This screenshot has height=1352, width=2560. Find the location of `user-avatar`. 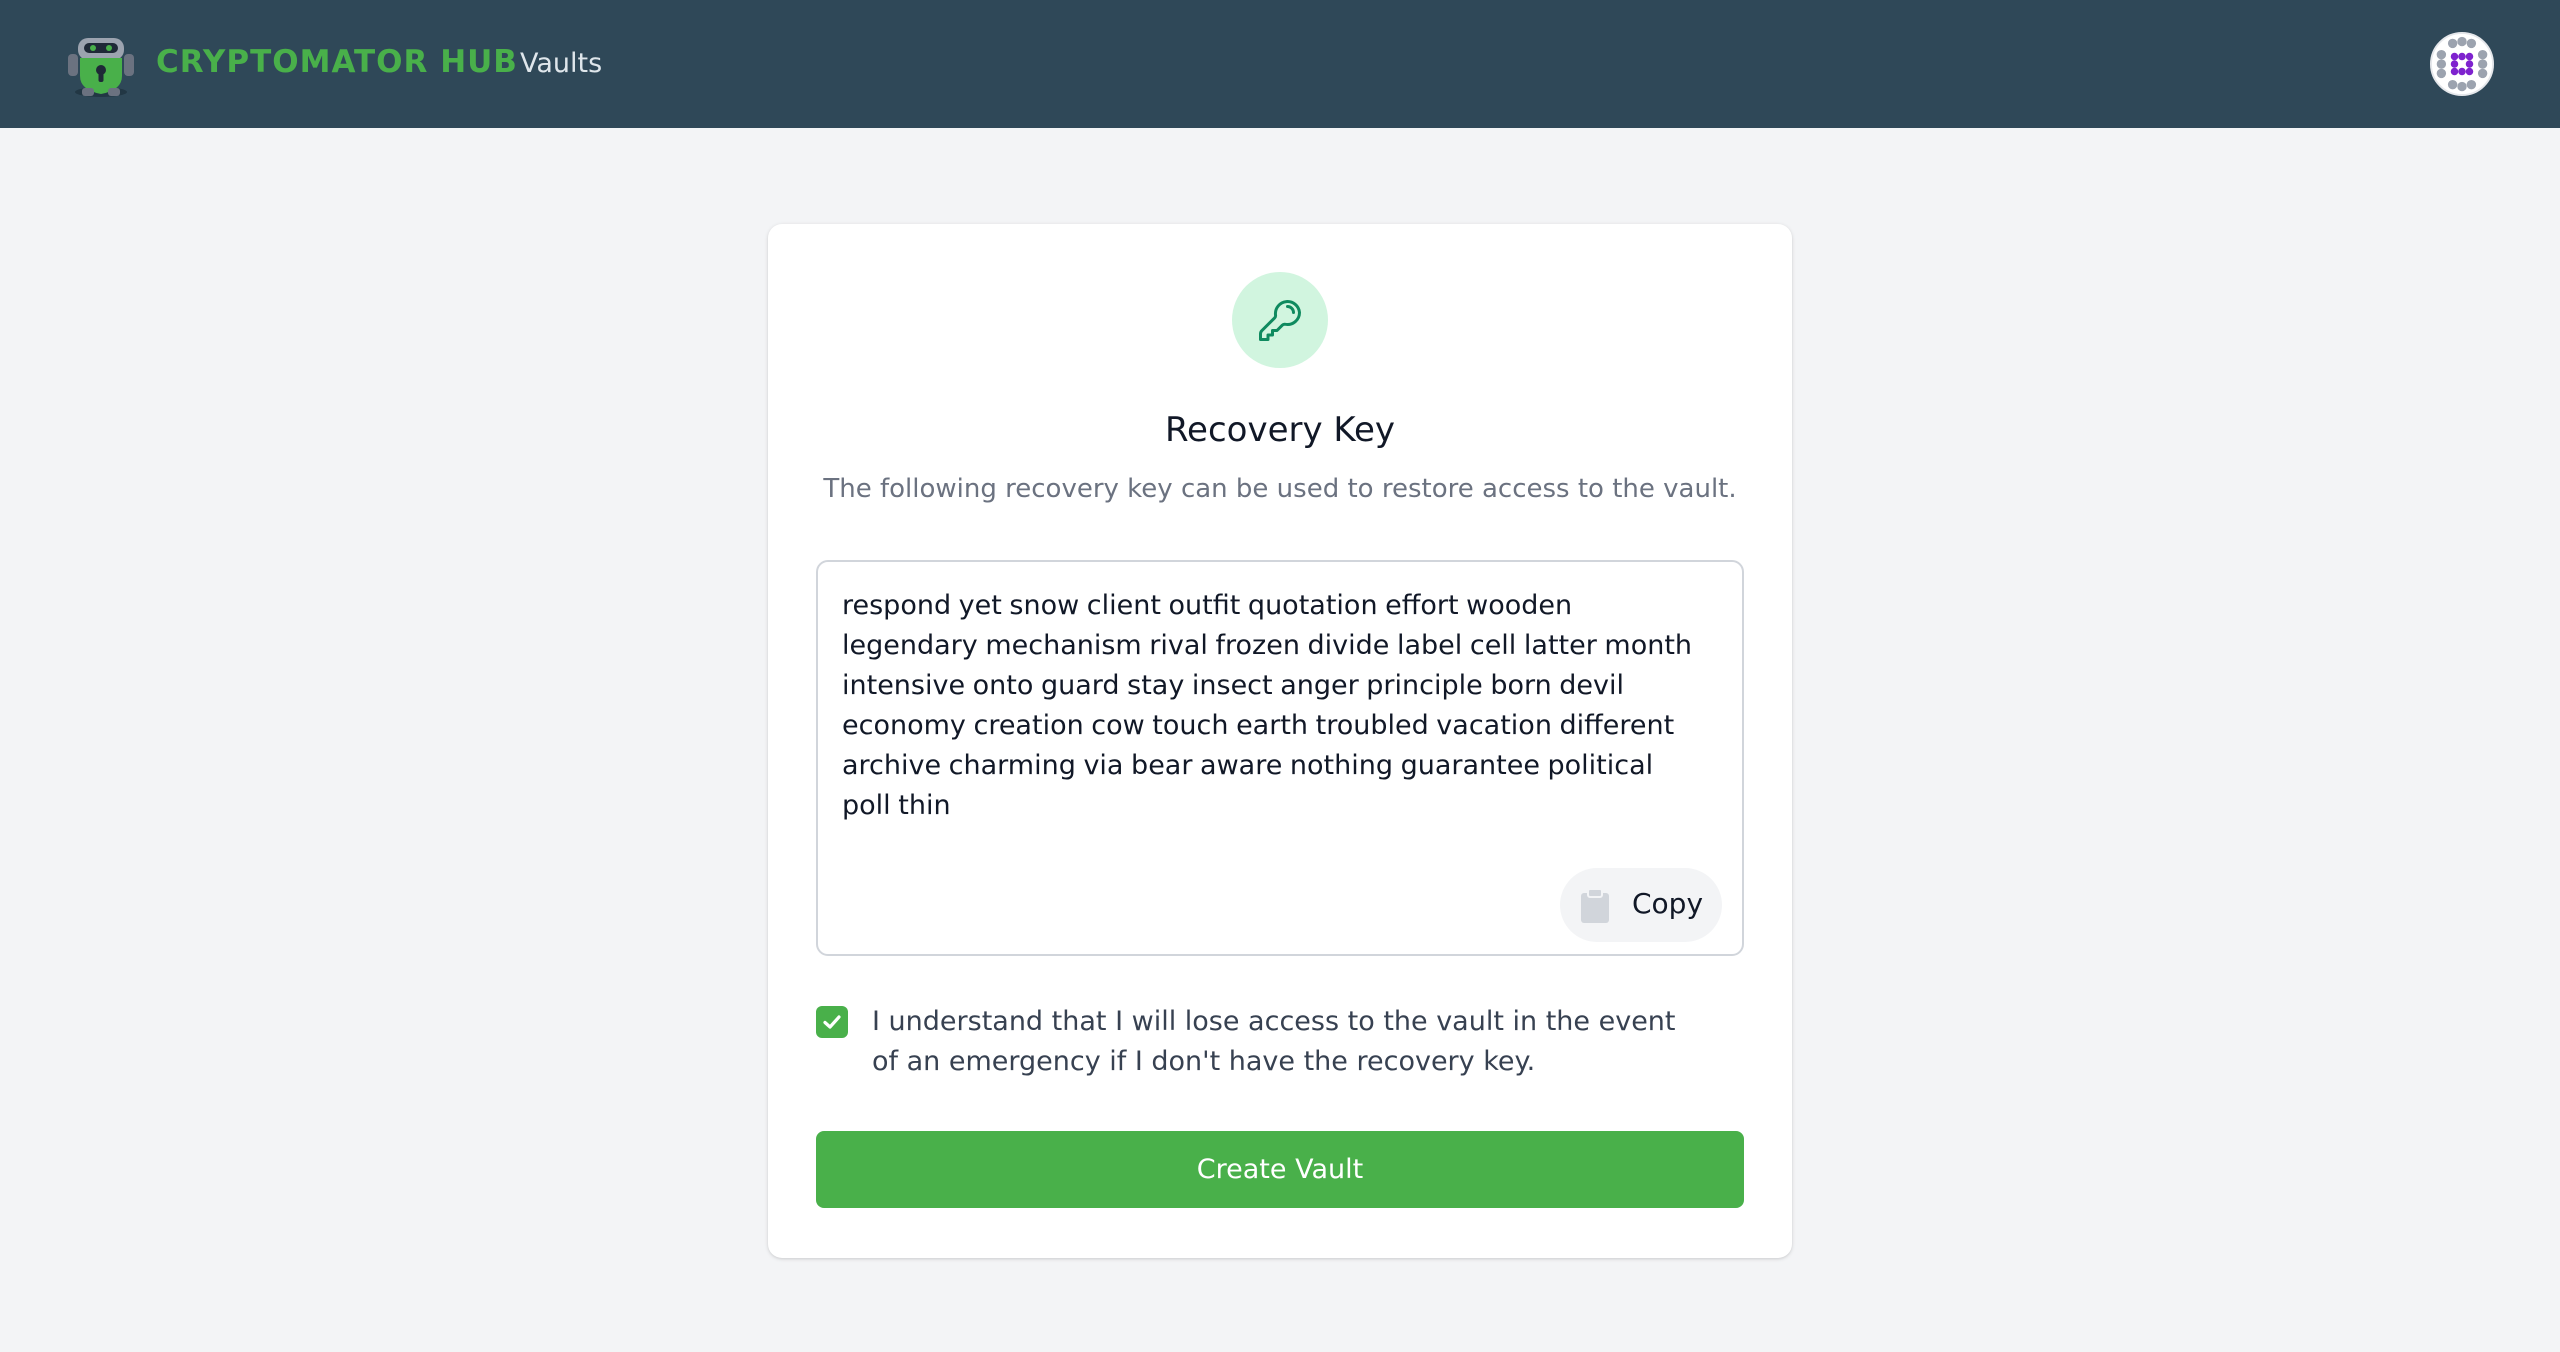

user-avatar is located at coordinates (2462, 64).